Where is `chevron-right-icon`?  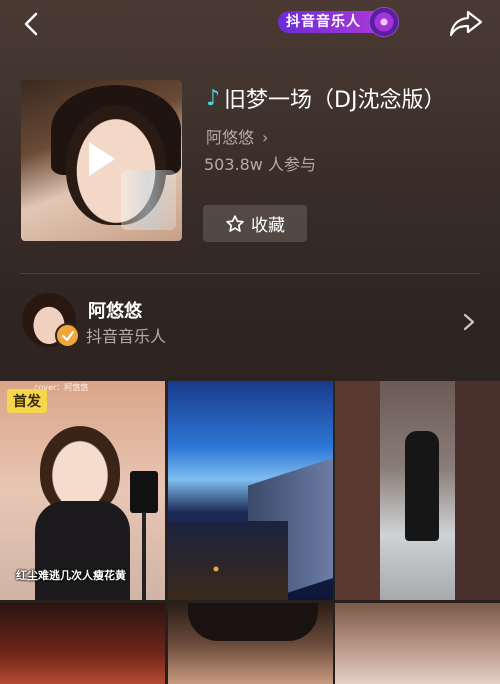
chevron-right-icon is located at coordinates (469, 322).